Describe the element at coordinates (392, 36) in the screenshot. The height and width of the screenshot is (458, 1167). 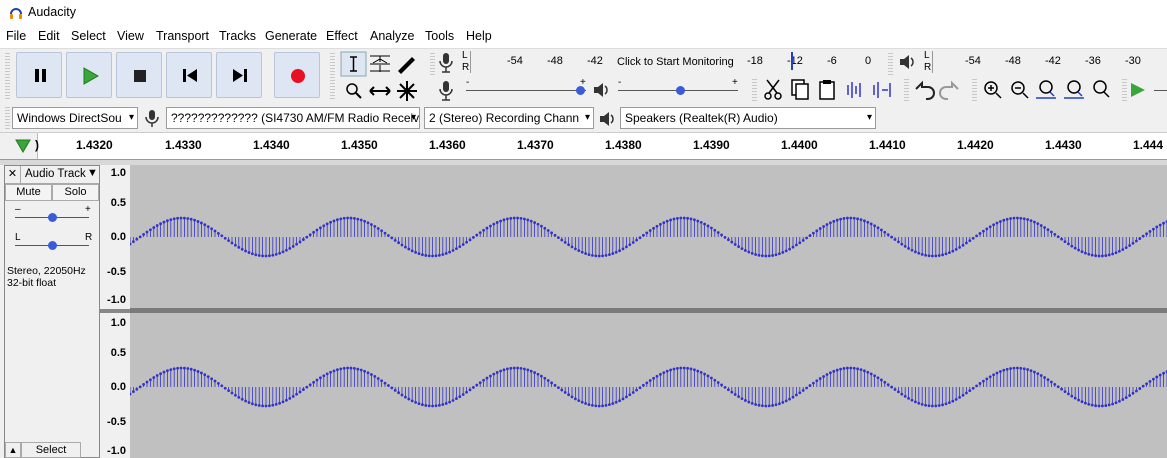
I see `menu-analyze: Analyze` at that location.